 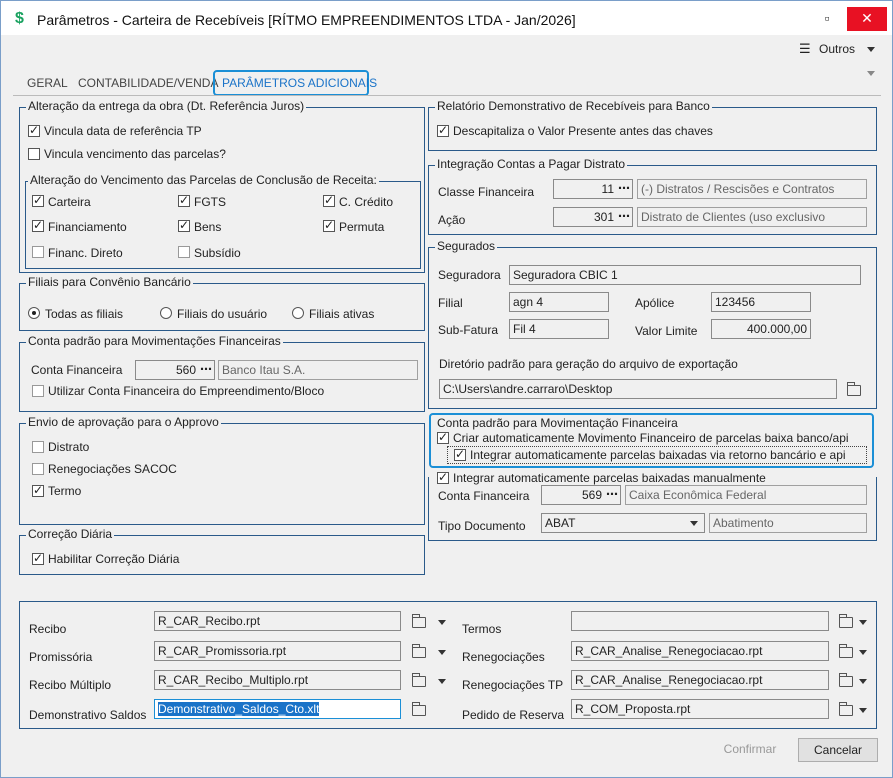 I want to click on selected-text: Demonstrativo_Saldos_Cto.xlt, so click(x=239, y=709).